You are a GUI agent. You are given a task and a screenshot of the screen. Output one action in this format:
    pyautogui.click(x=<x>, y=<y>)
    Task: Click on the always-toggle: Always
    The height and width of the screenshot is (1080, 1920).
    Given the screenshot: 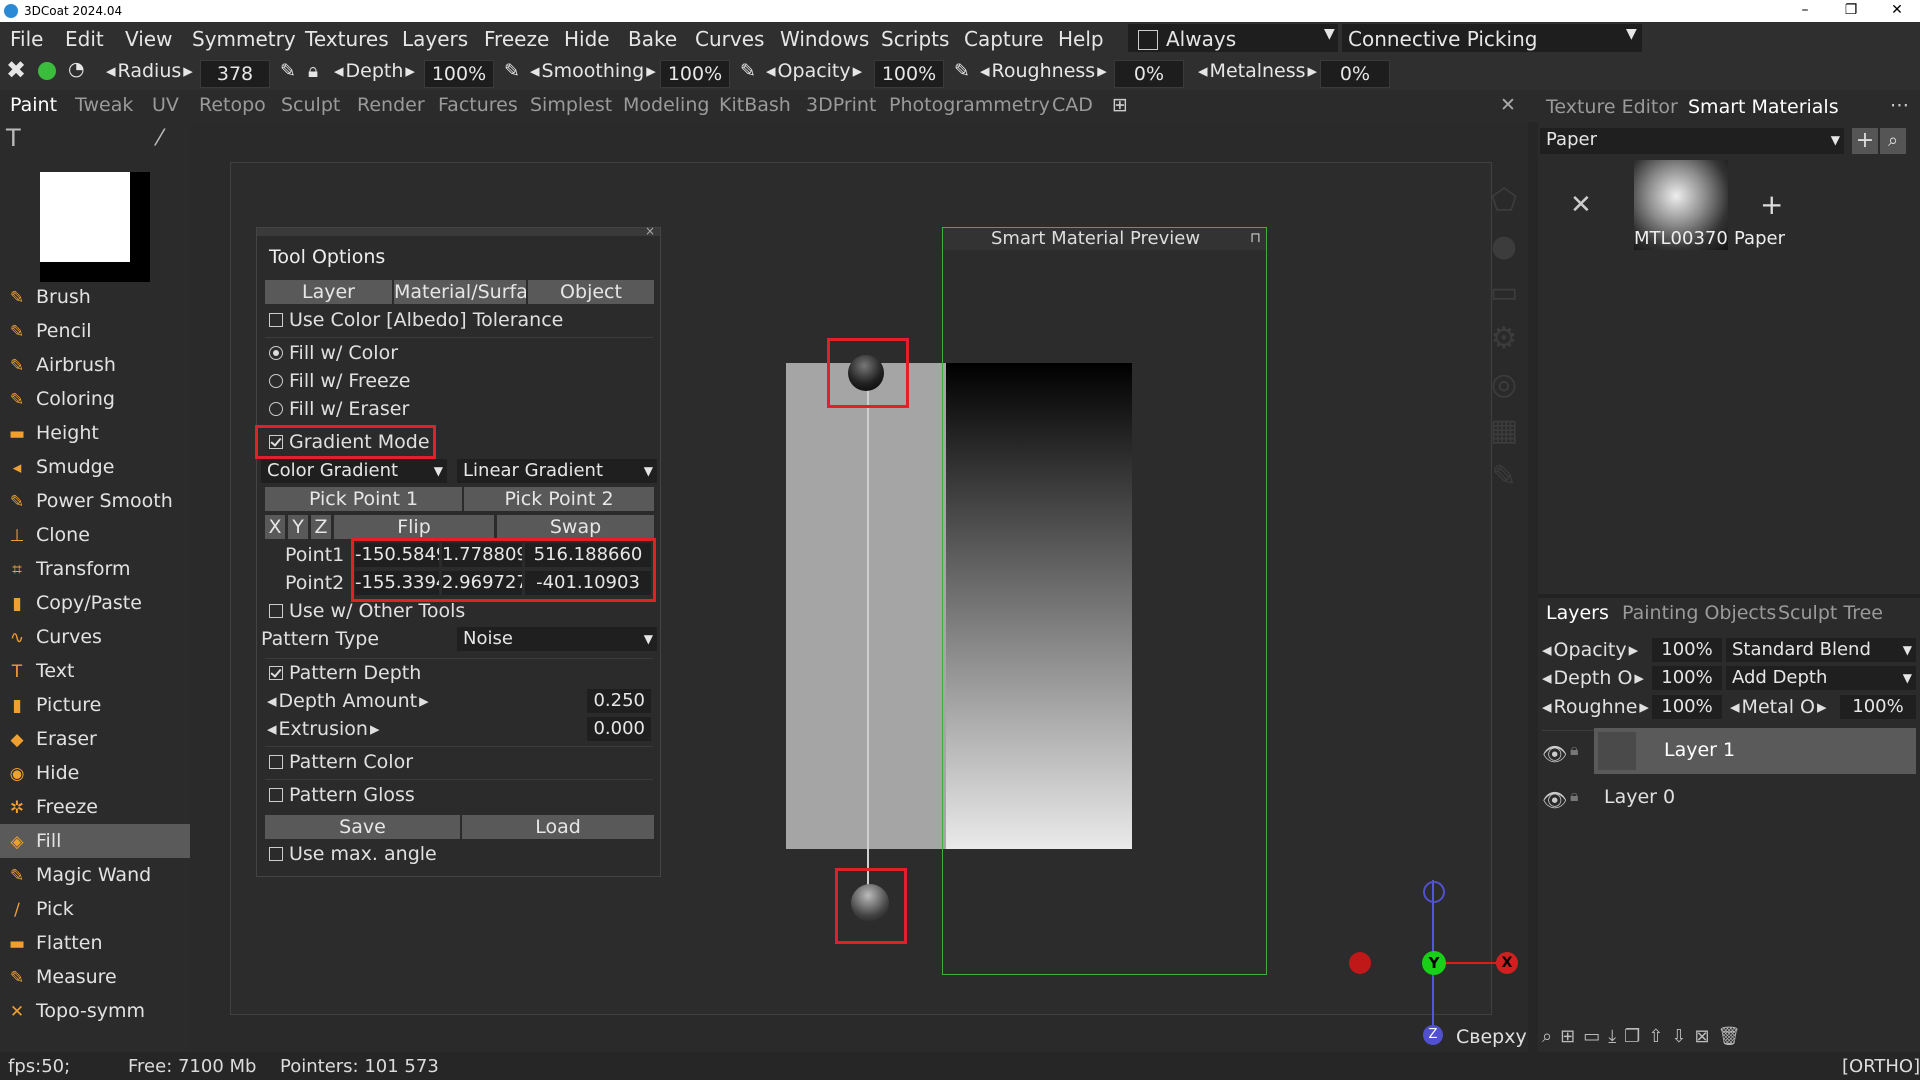 What is the action you would take?
    pyautogui.click(x=1233, y=38)
    